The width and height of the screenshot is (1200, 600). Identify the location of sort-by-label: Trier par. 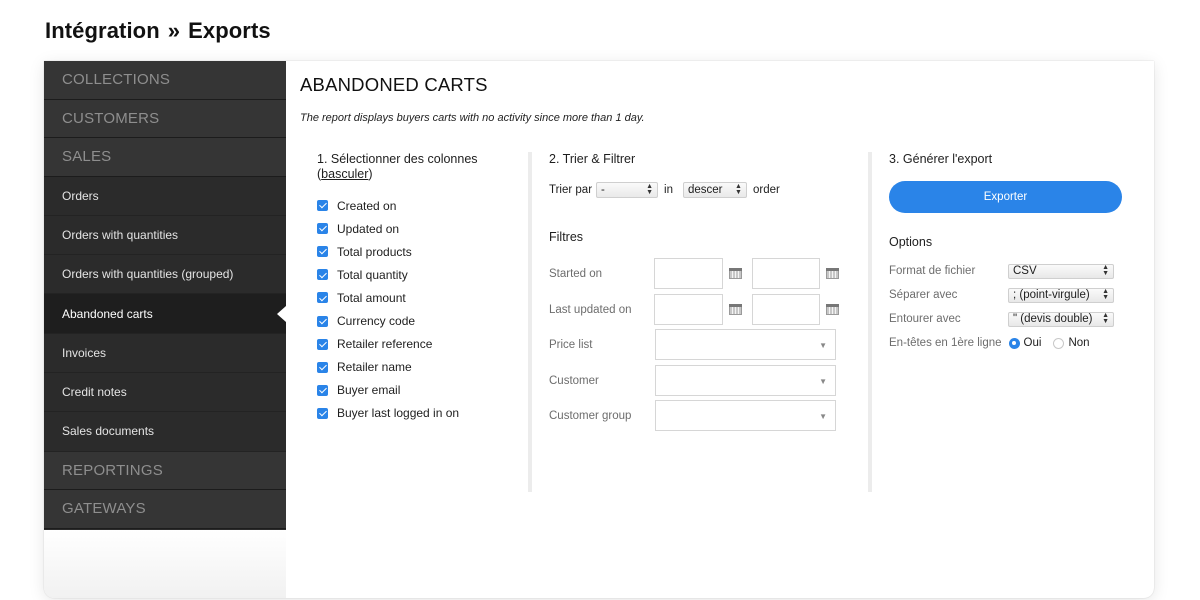
(571, 190).